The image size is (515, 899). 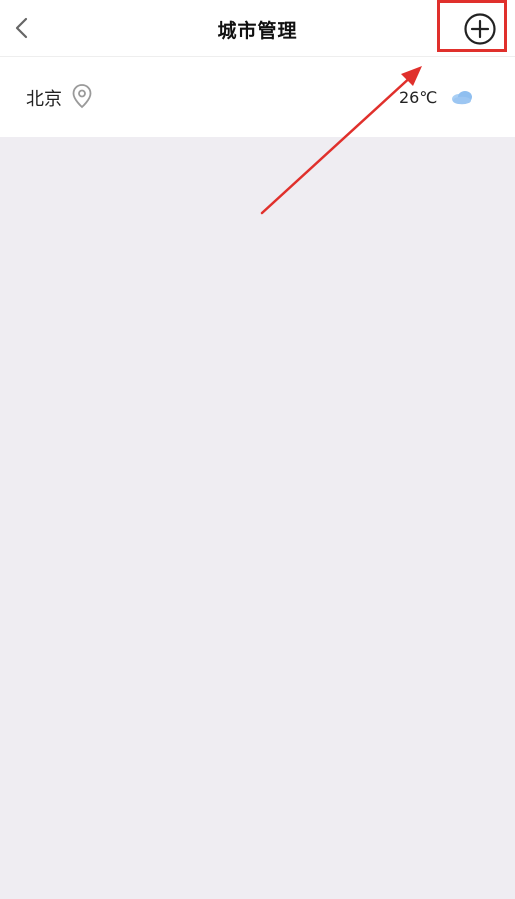 What do you see at coordinates (472, 26) in the screenshot?
I see `annotation-highlight-box` at bounding box center [472, 26].